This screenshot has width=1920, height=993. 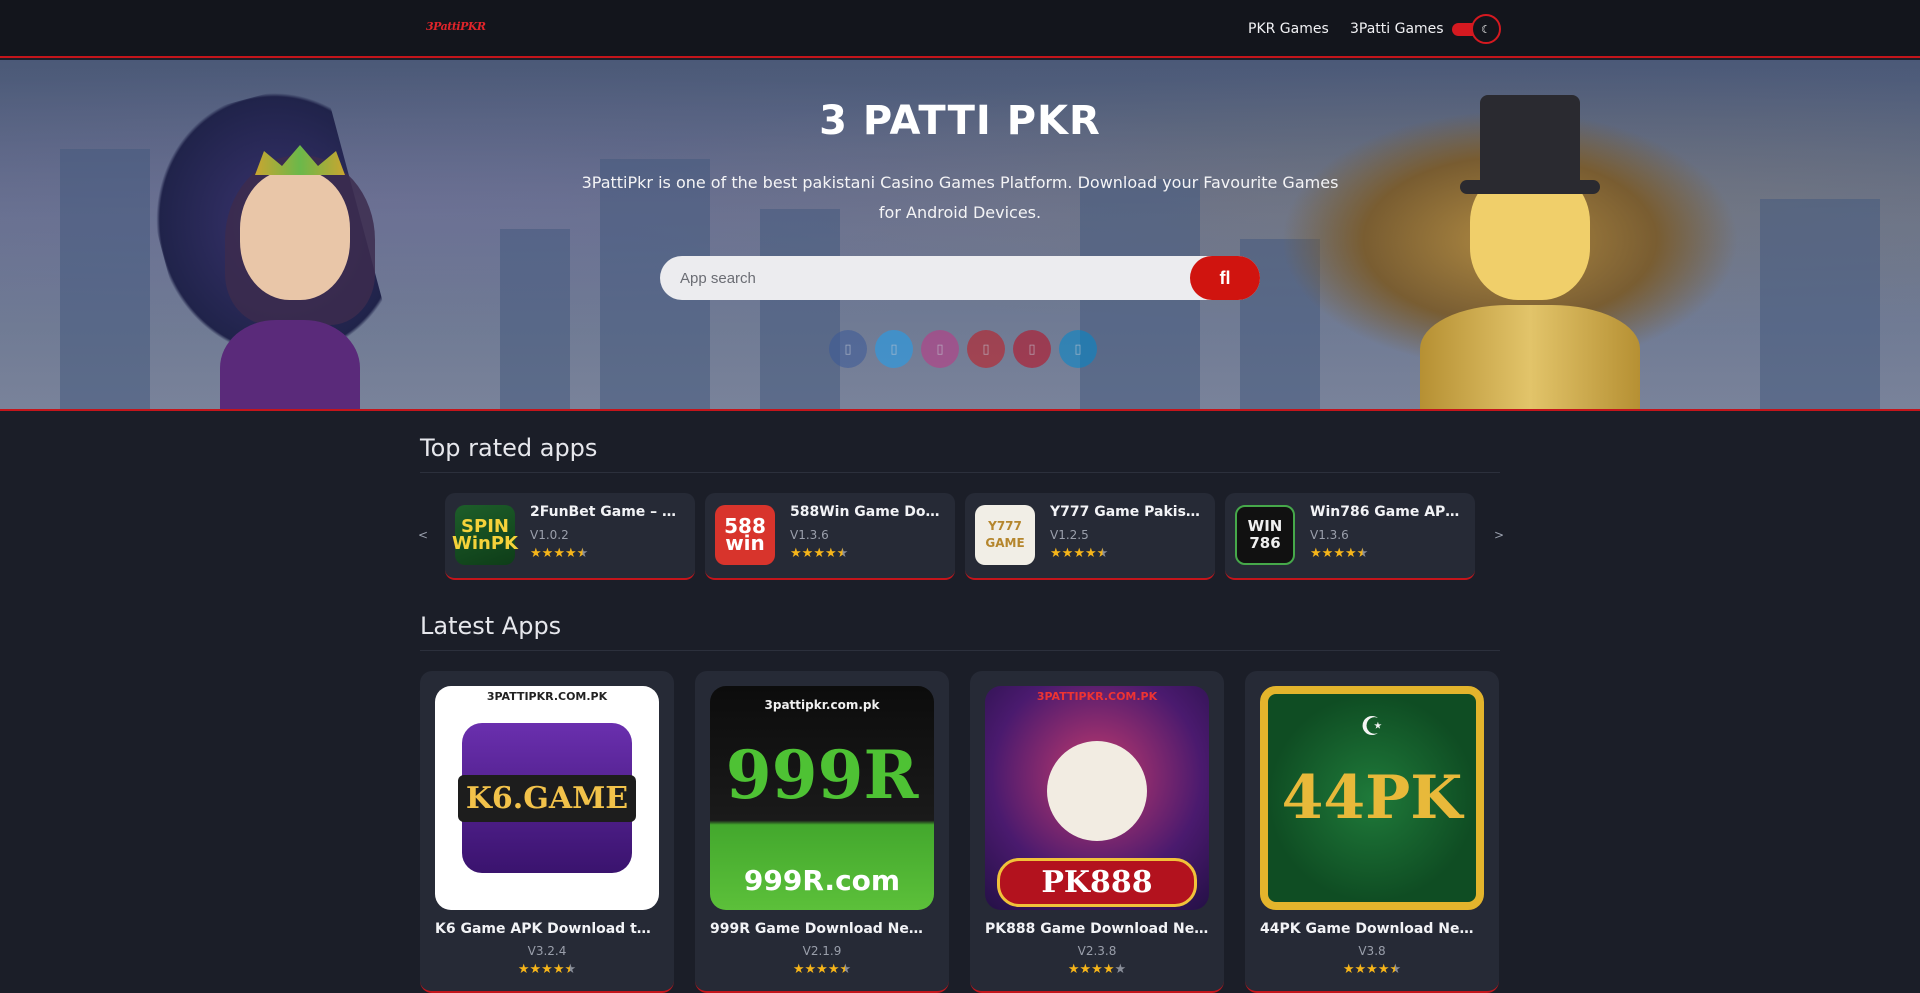 I want to click on twitter-icon: ▯, so click(x=894, y=349).